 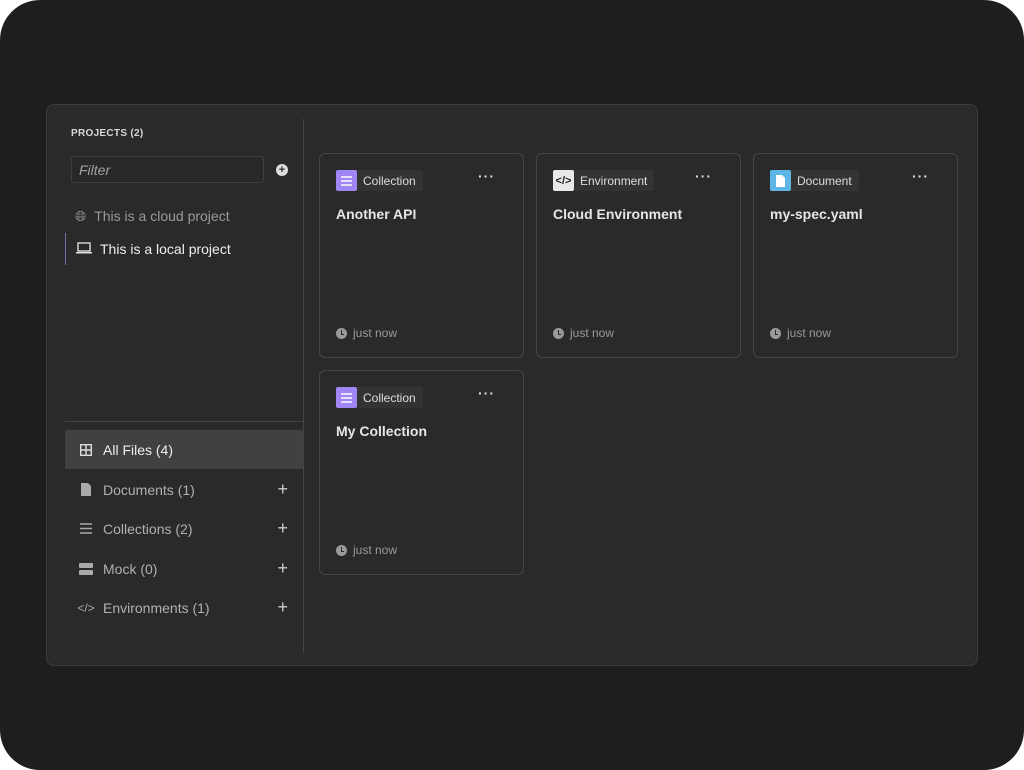 I want to click on nav-collections: Collections (2) +, so click(x=184, y=528).